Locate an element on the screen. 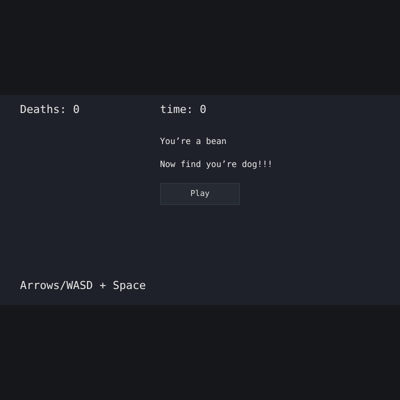  deaths-counter: Deaths: 0 is located at coordinates (50, 110).